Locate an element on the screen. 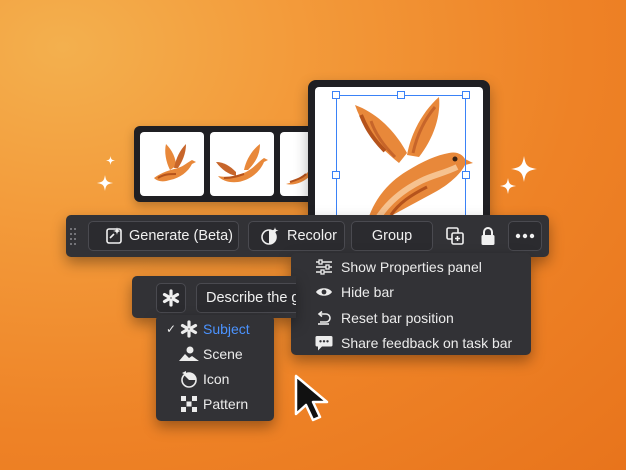  icon-type-icon is located at coordinates (189, 379).